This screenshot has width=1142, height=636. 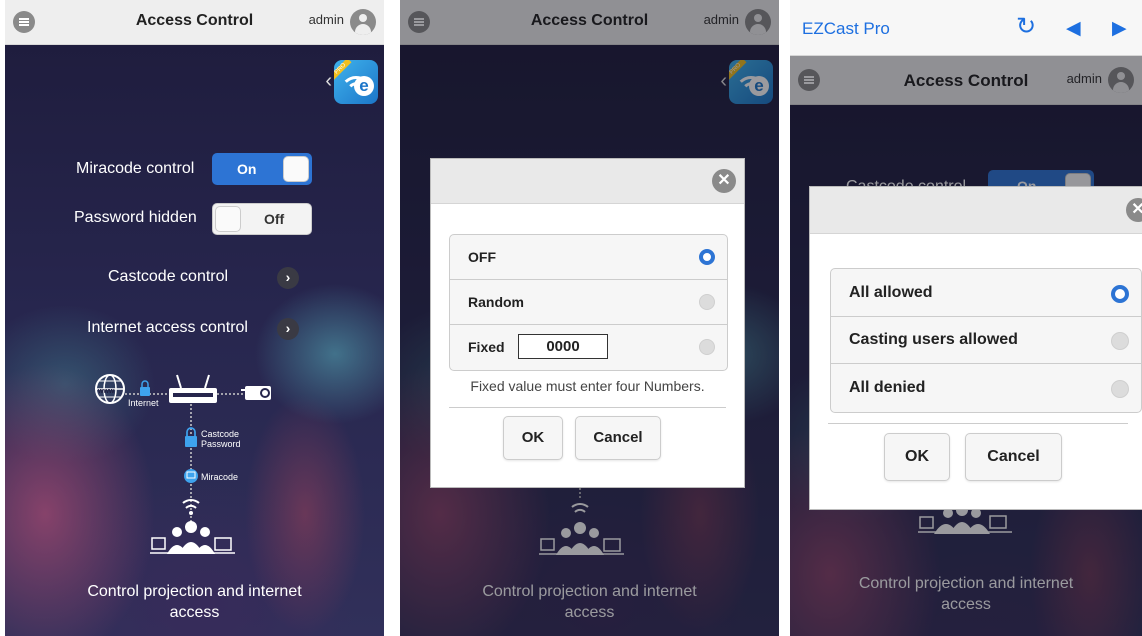 I want to click on option-label: OFF, so click(x=482, y=257).